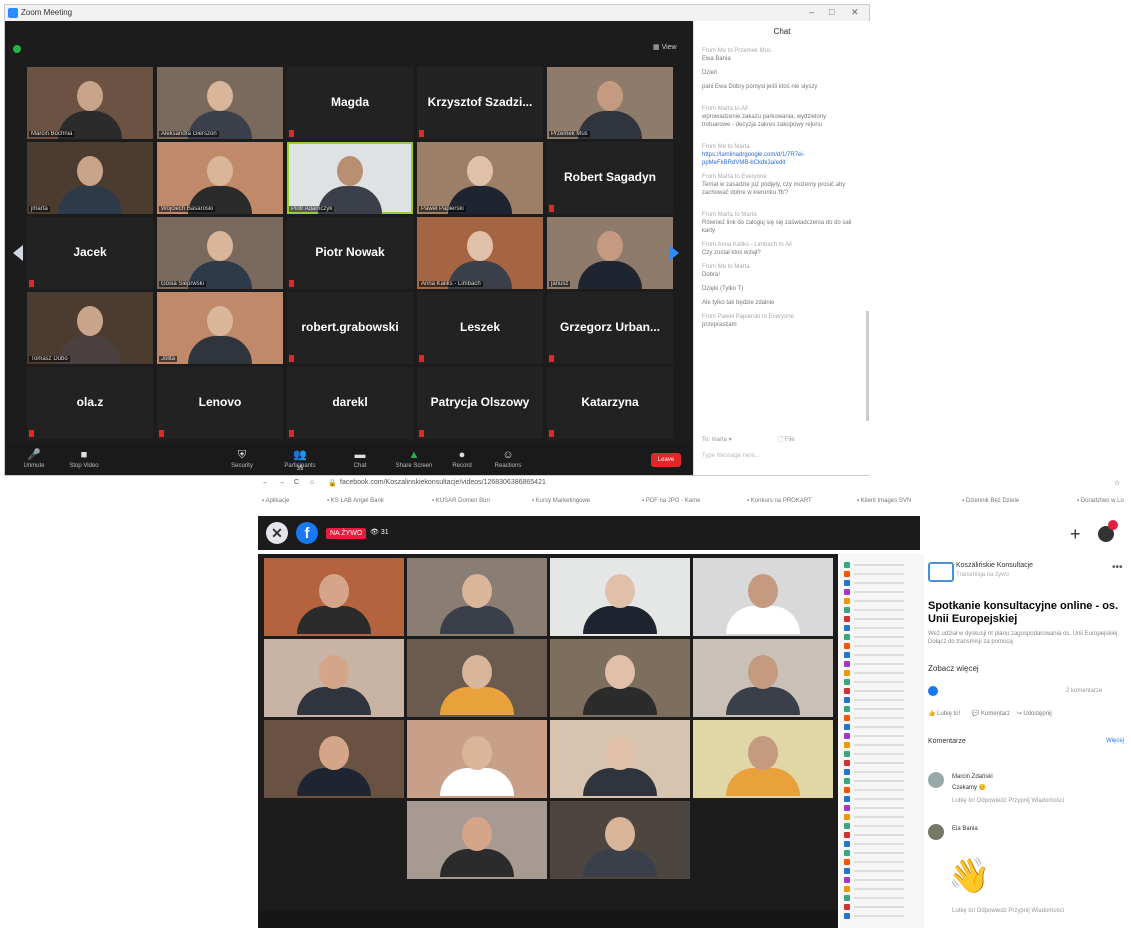  What do you see at coordinates (220, 328) in the screenshot?
I see `participant-tile: Jolita` at bounding box center [220, 328].